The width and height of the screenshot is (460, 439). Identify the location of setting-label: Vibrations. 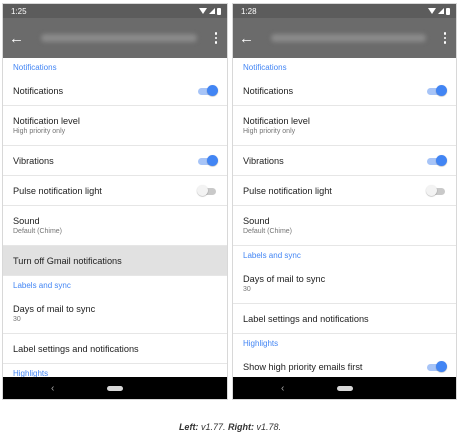
(33, 160).